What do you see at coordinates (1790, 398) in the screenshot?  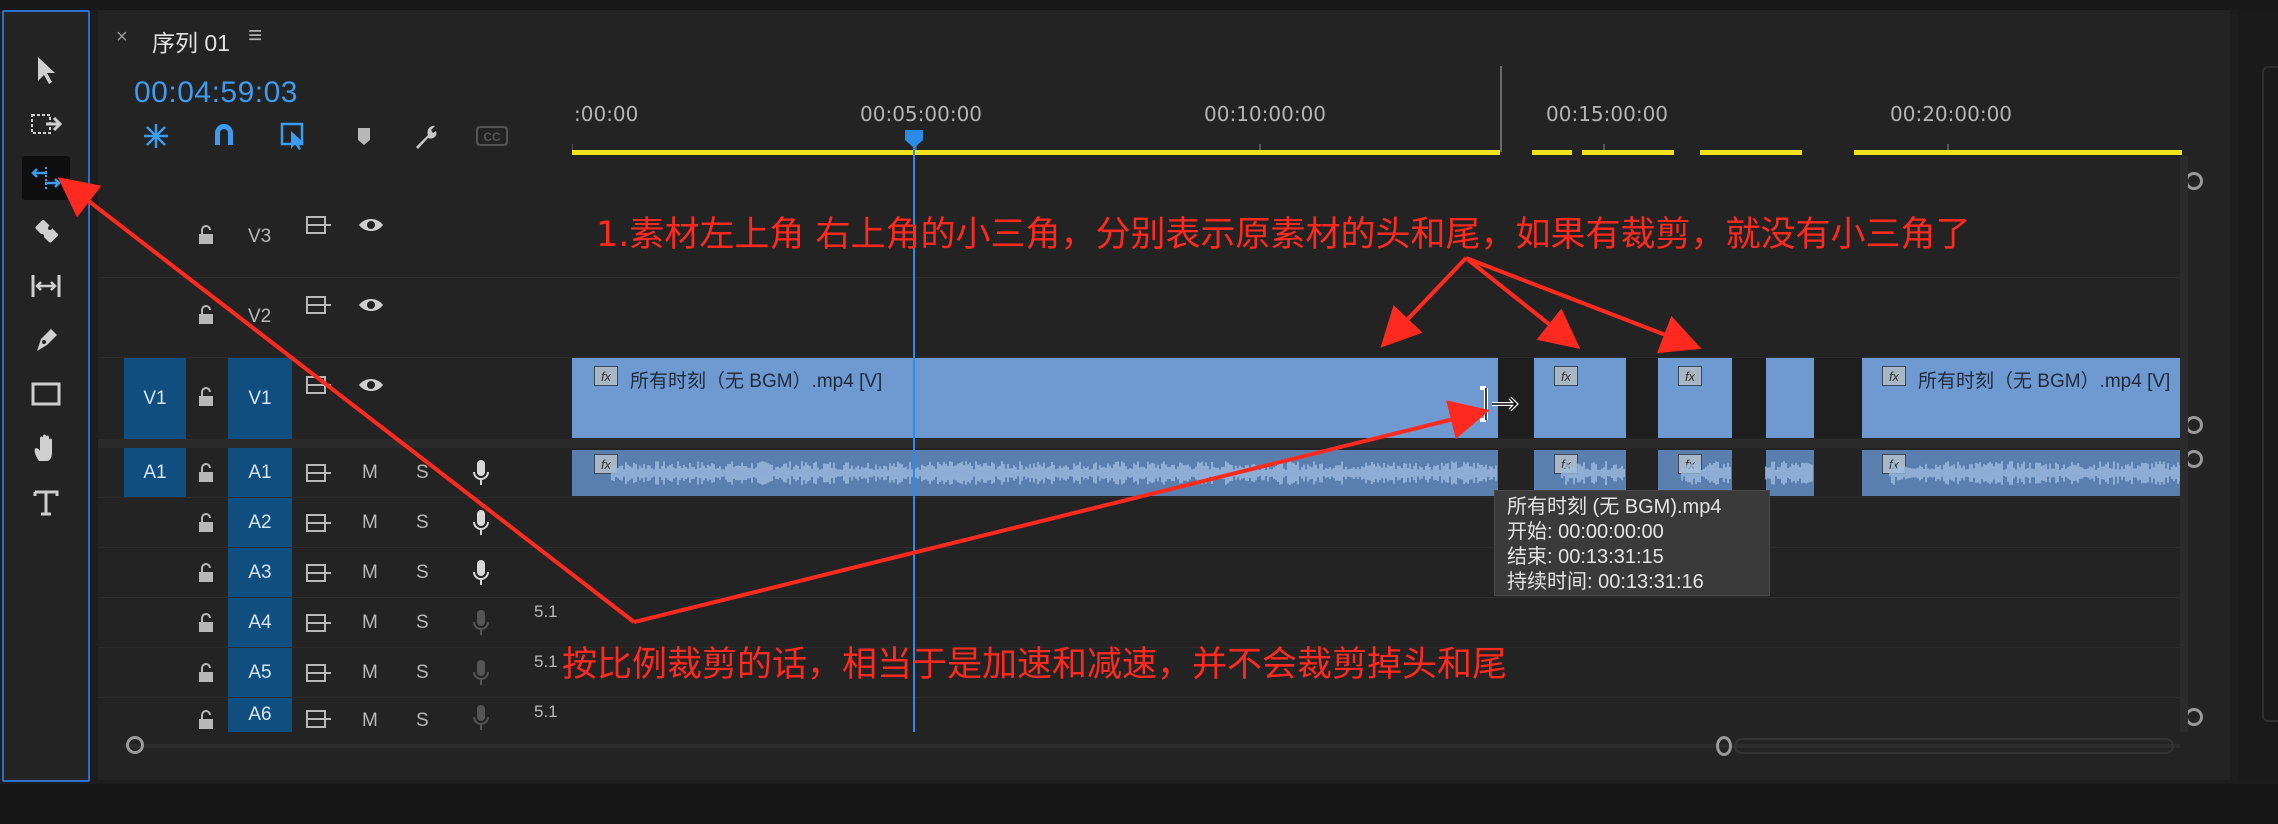 I see `video-clip` at bounding box center [1790, 398].